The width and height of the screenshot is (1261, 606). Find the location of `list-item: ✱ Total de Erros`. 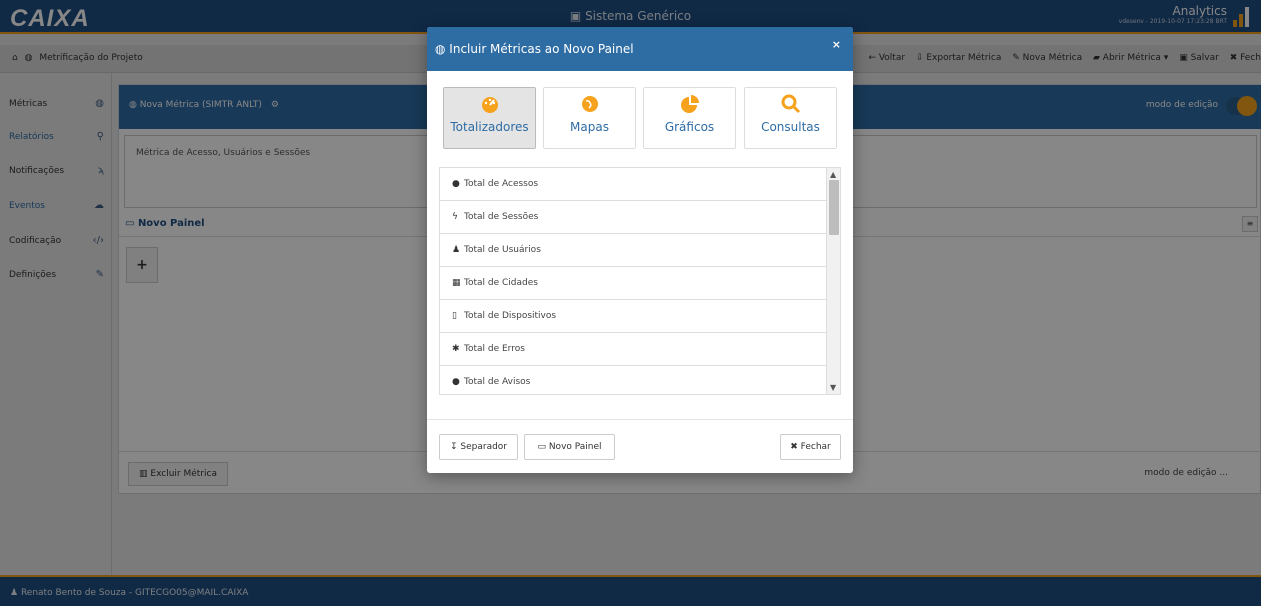

list-item: ✱ Total de Erros is located at coordinates (633, 349).